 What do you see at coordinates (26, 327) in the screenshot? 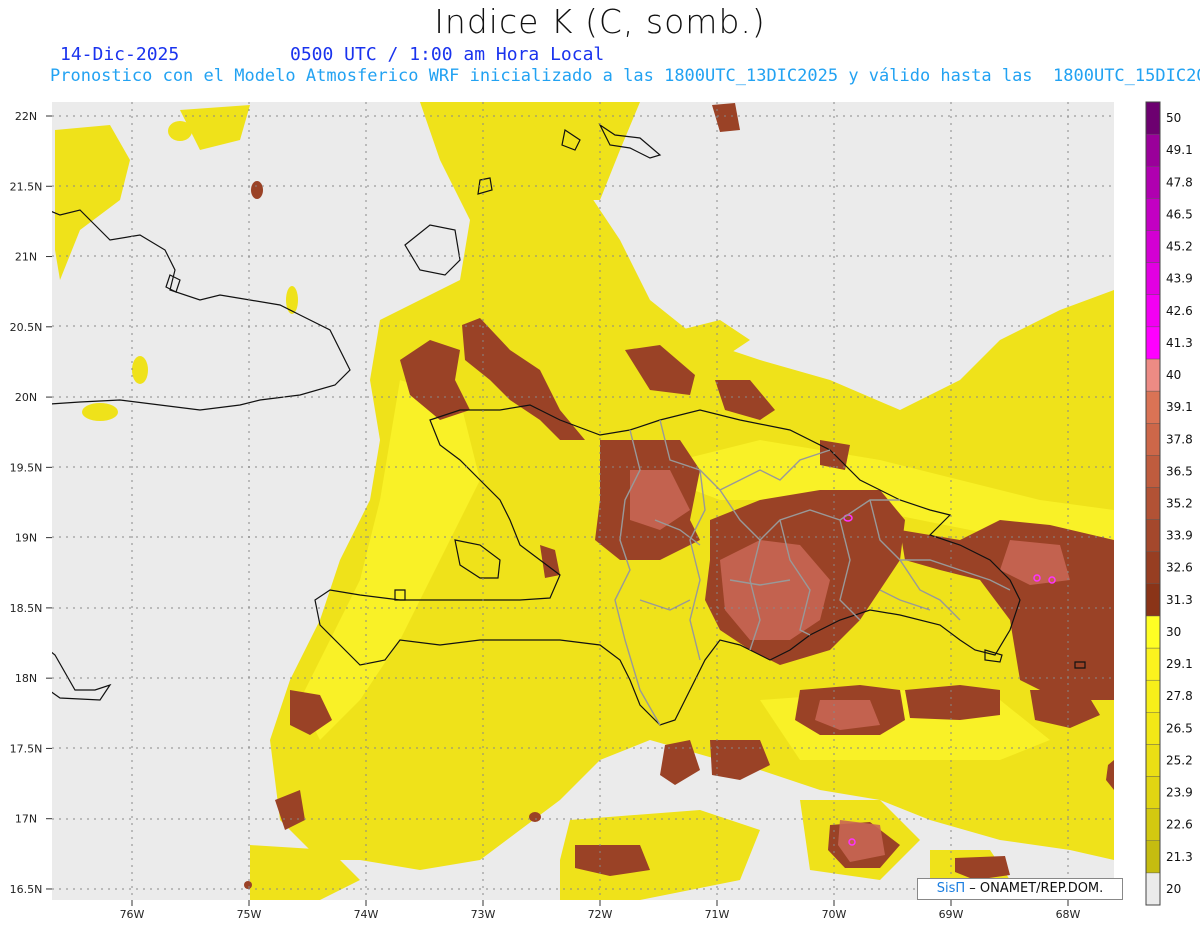
I see `lat-label: 20.5N` at bounding box center [26, 327].